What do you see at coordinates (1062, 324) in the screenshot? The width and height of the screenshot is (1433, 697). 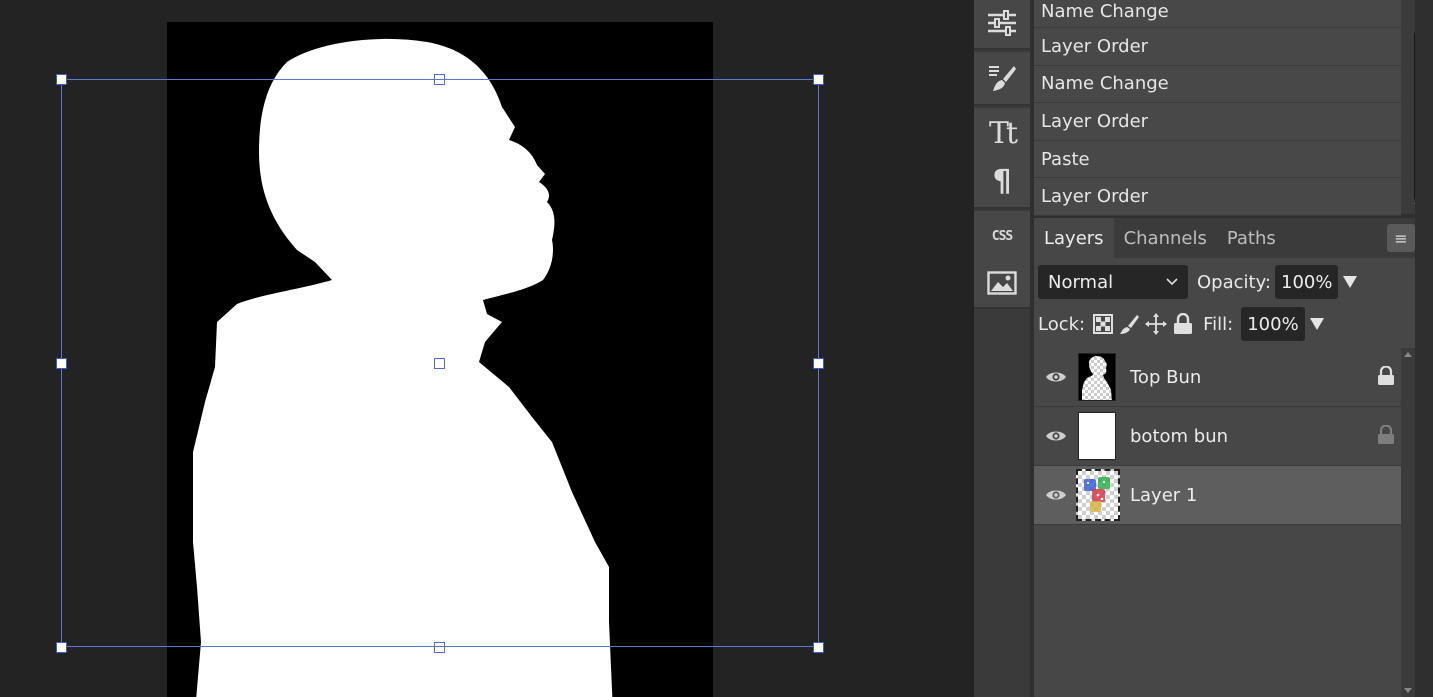 I see `lock-label: Lock:` at bounding box center [1062, 324].